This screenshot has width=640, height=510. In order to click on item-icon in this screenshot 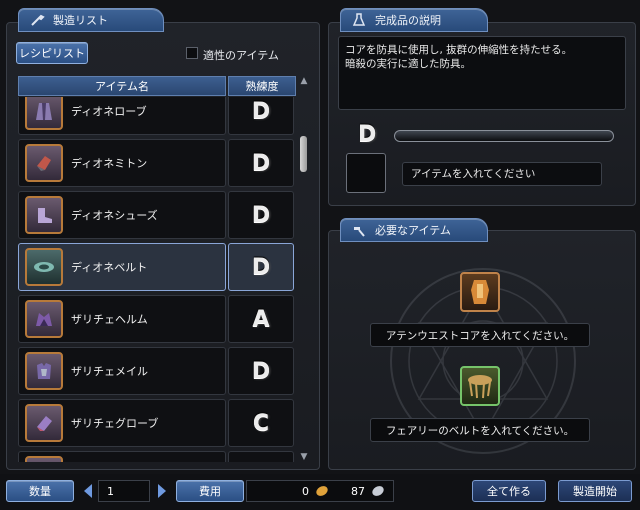, I will do `click(44, 459)`.